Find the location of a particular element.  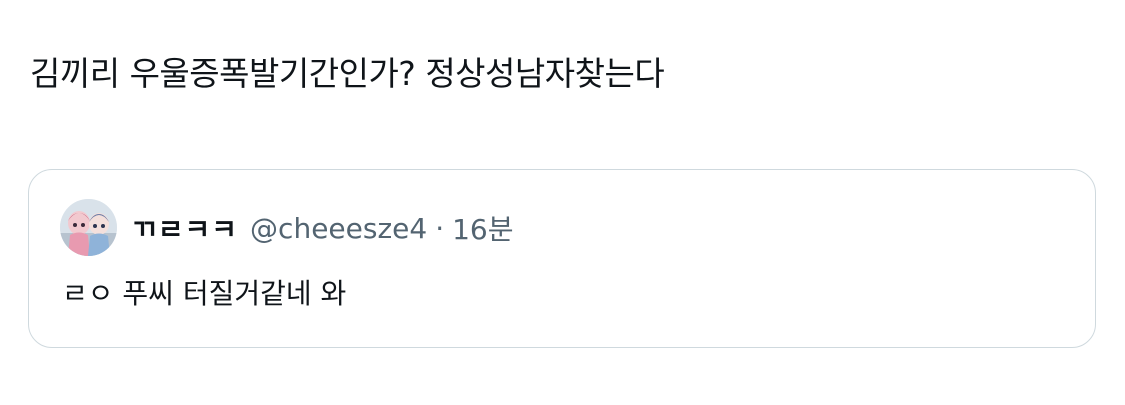

avatar-image-icon is located at coordinates (88, 227).